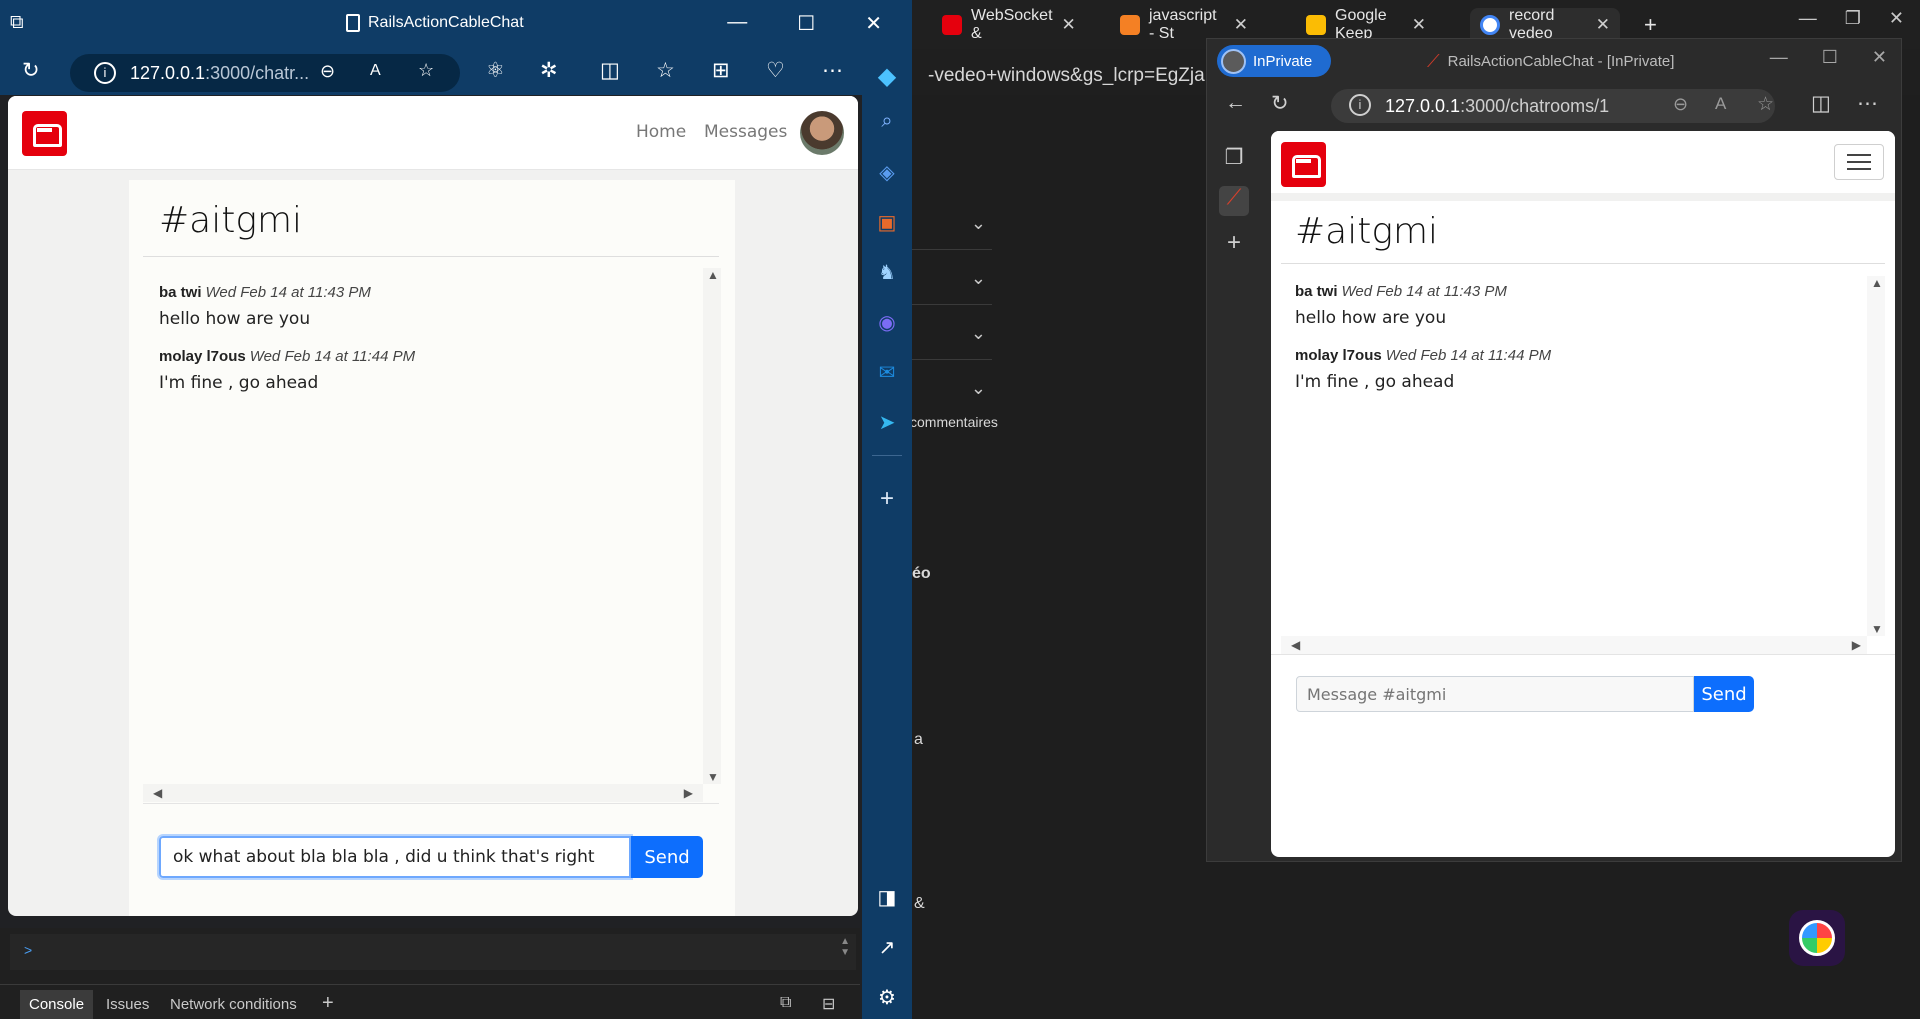 This screenshot has width=1920, height=1019. What do you see at coordinates (239, 383) in the screenshot?
I see `message-body: I'm fine , go ahead` at bounding box center [239, 383].